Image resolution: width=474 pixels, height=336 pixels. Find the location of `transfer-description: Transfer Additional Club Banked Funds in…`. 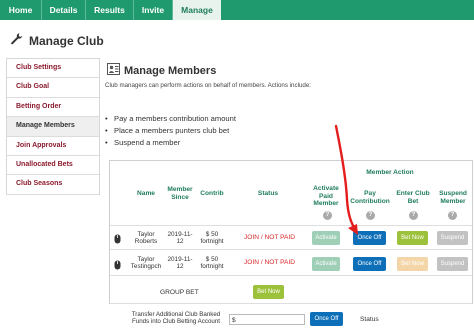

transfer-description: Transfer Additional Club Banked Funds in… is located at coordinates (176, 318).